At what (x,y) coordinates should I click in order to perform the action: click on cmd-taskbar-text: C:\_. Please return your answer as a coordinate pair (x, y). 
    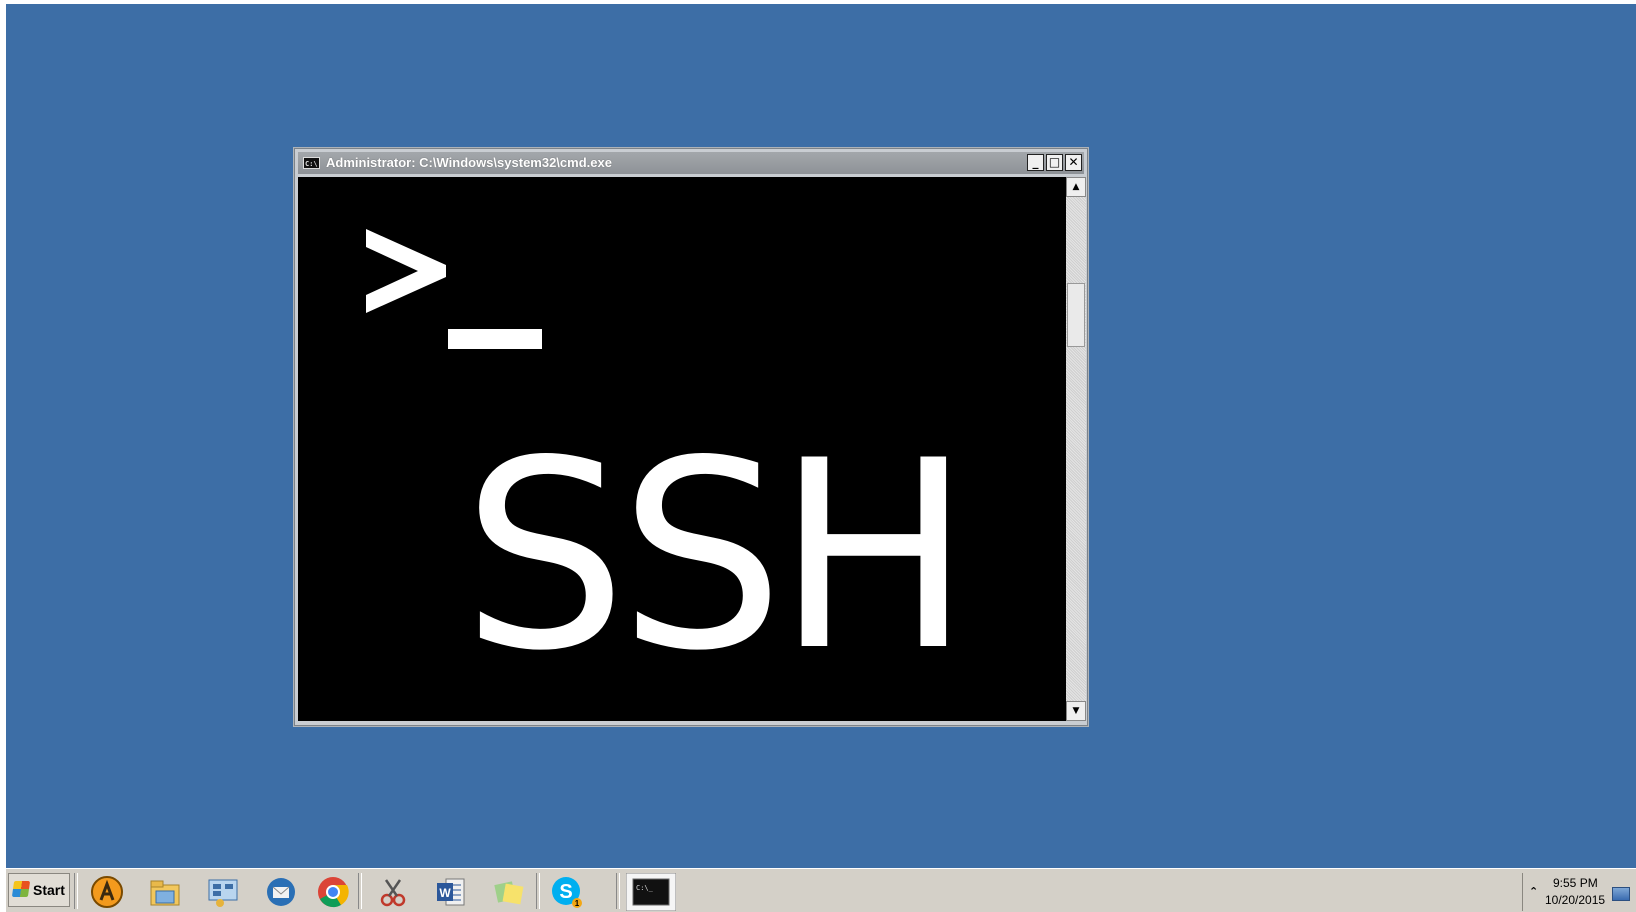
    Looking at the image, I should click on (645, 888).